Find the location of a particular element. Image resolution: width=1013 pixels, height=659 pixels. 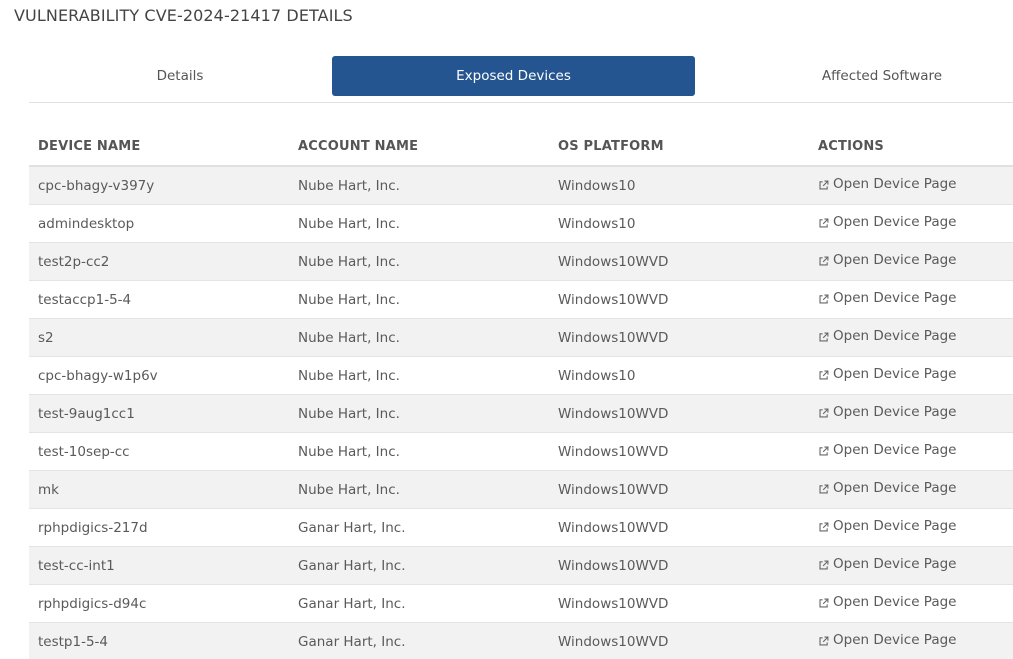

device-name-cell: test-10sep-cc is located at coordinates (159, 451).